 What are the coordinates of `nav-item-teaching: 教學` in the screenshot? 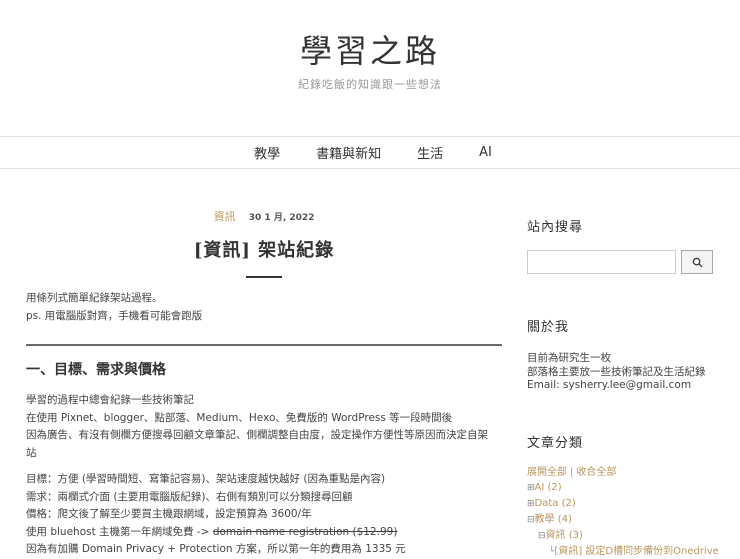 It's located at (267, 152).